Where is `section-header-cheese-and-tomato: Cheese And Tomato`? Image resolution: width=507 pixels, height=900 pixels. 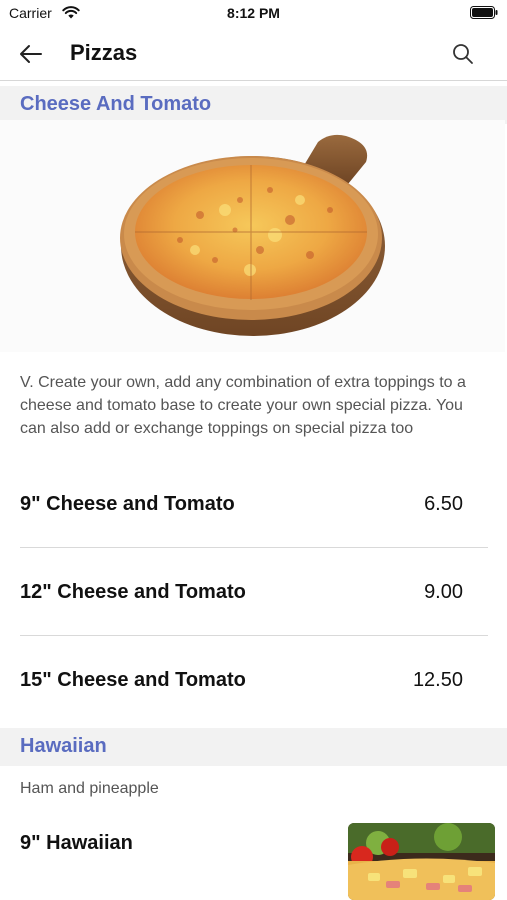 section-header-cheese-and-tomato: Cheese And Tomato is located at coordinates (253, 105).